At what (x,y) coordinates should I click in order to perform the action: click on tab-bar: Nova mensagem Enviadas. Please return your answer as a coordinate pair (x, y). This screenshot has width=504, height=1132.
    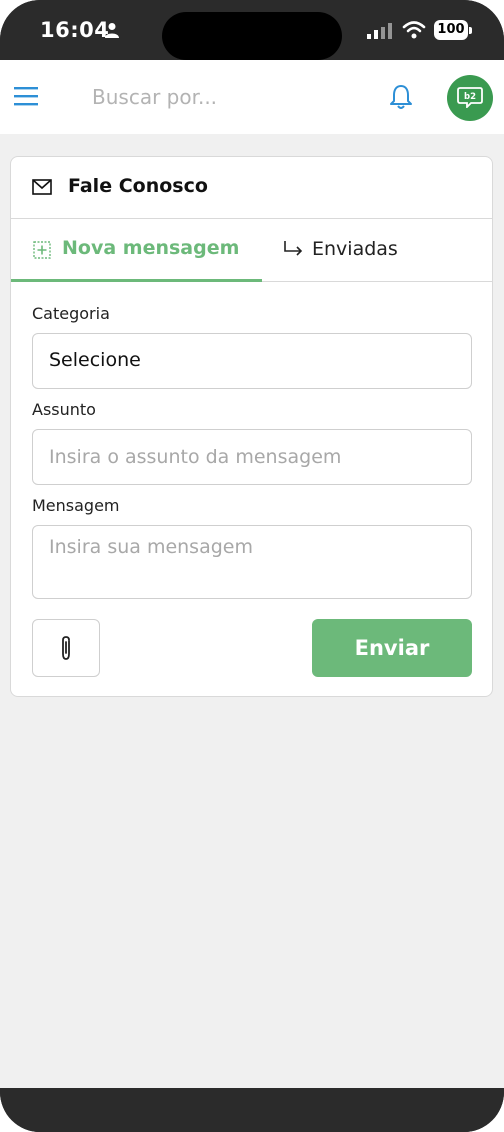
    Looking at the image, I should click on (251, 250).